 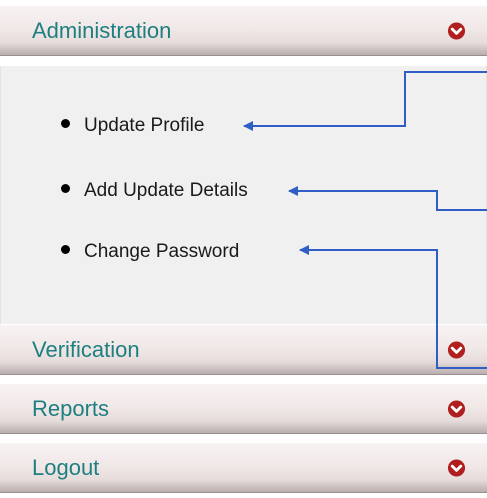 I want to click on menu-item-label: Change Password, so click(x=162, y=251).